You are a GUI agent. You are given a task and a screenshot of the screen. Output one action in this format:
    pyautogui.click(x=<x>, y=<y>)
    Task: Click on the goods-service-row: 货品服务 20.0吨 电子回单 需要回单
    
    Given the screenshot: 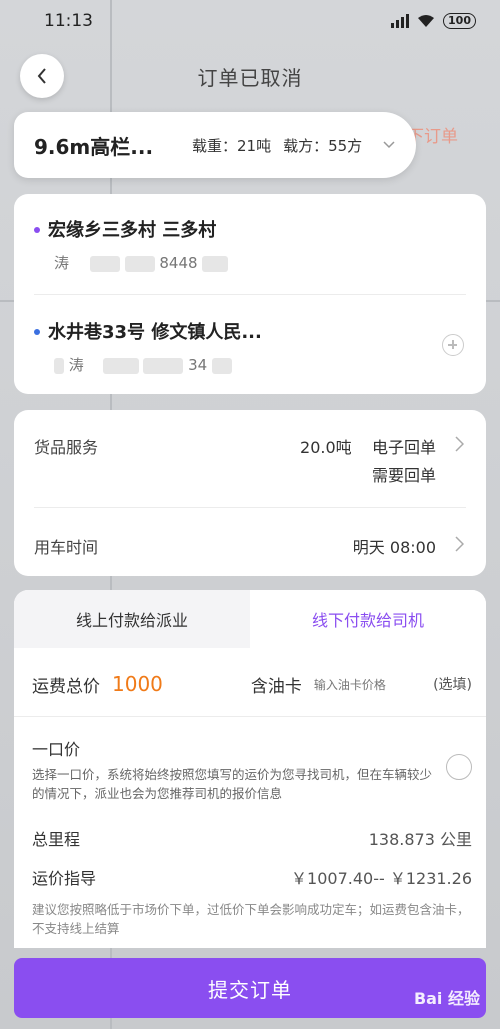 What is the action you would take?
    pyautogui.click(x=250, y=464)
    